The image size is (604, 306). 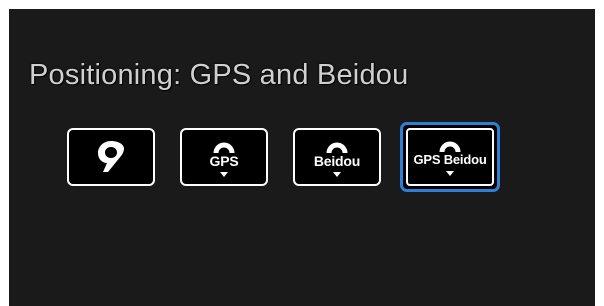 I want to click on mode-button-gps-beidou: GPS Beidou, so click(x=450, y=157).